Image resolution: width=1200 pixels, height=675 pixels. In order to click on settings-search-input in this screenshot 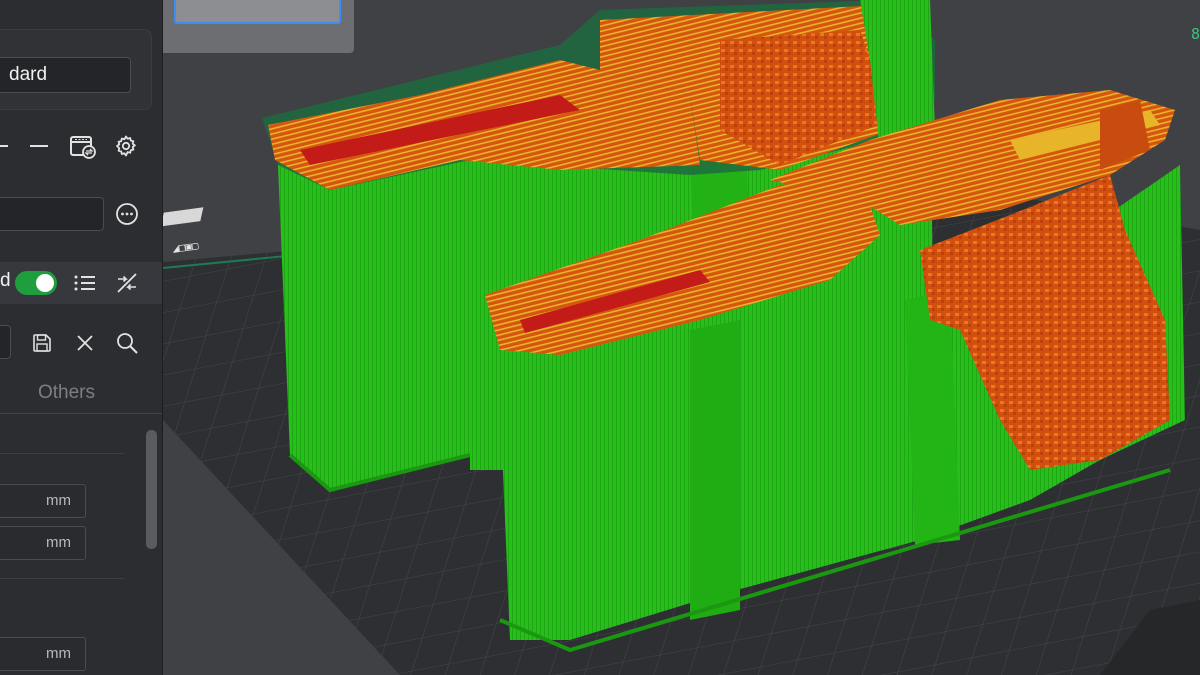, I will do `click(5, 342)`.